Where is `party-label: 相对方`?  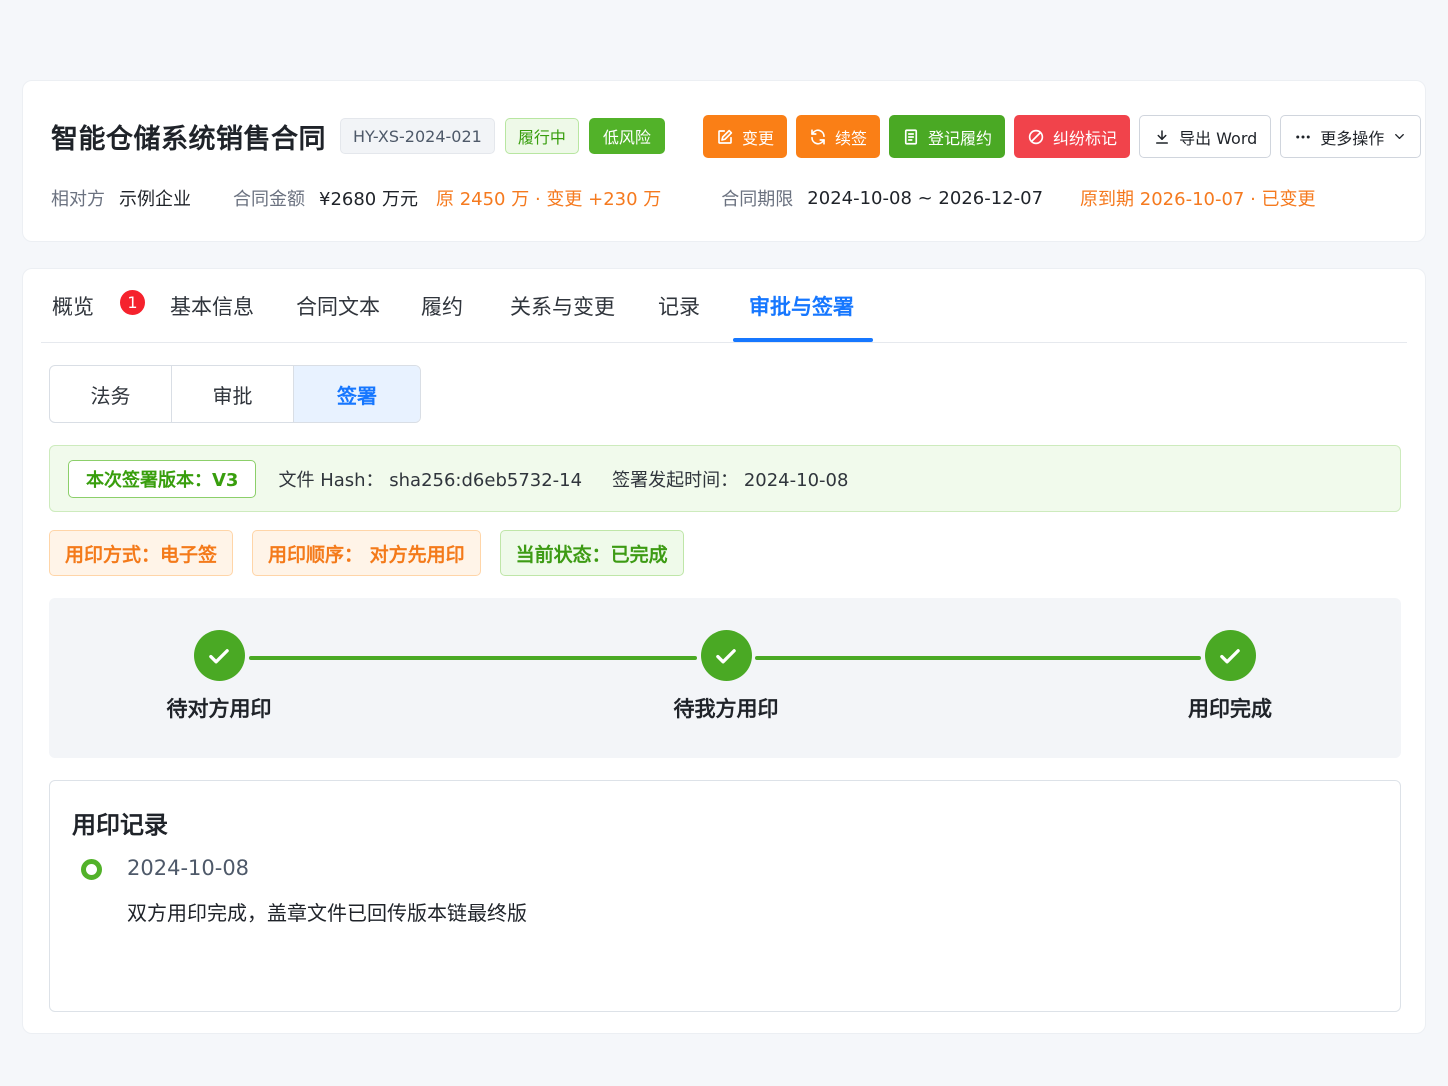 party-label: 相对方 is located at coordinates (78, 199).